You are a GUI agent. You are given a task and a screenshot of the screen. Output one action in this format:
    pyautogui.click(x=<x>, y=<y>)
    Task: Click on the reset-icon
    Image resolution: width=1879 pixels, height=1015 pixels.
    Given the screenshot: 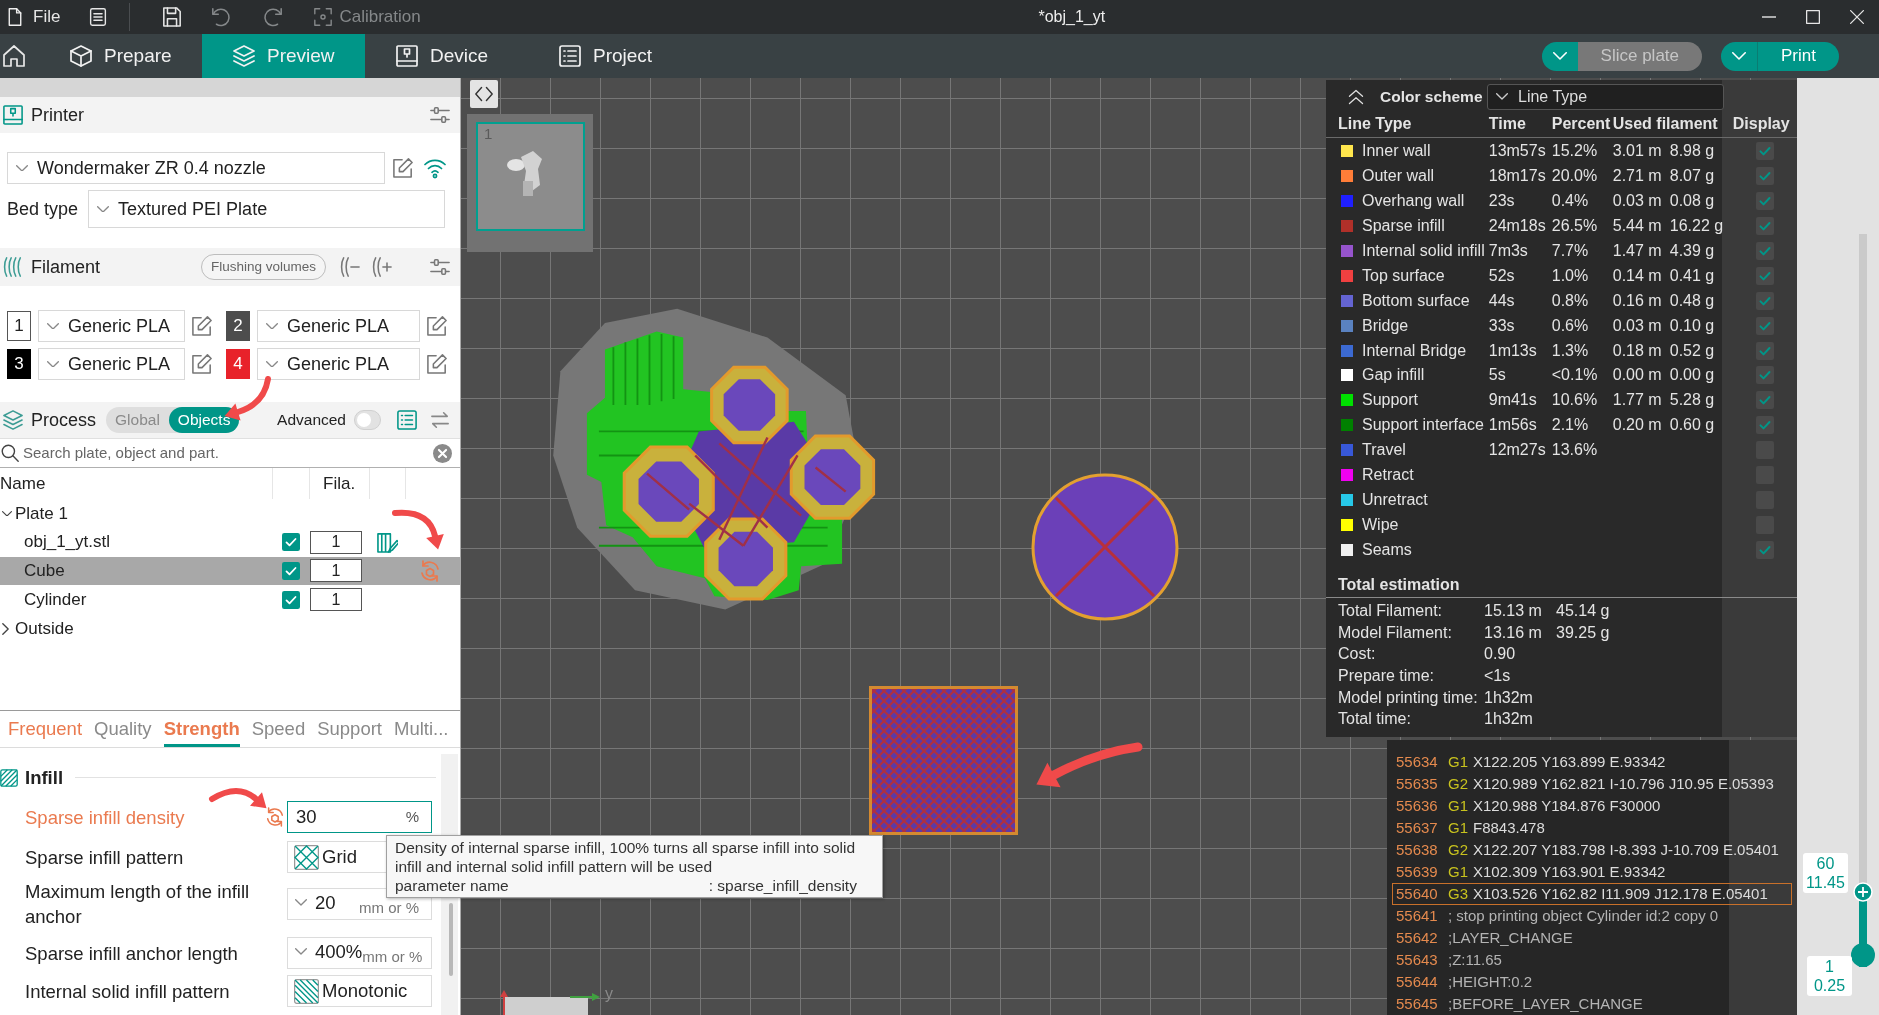 What is the action you would take?
    pyautogui.click(x=274, y=817)
    